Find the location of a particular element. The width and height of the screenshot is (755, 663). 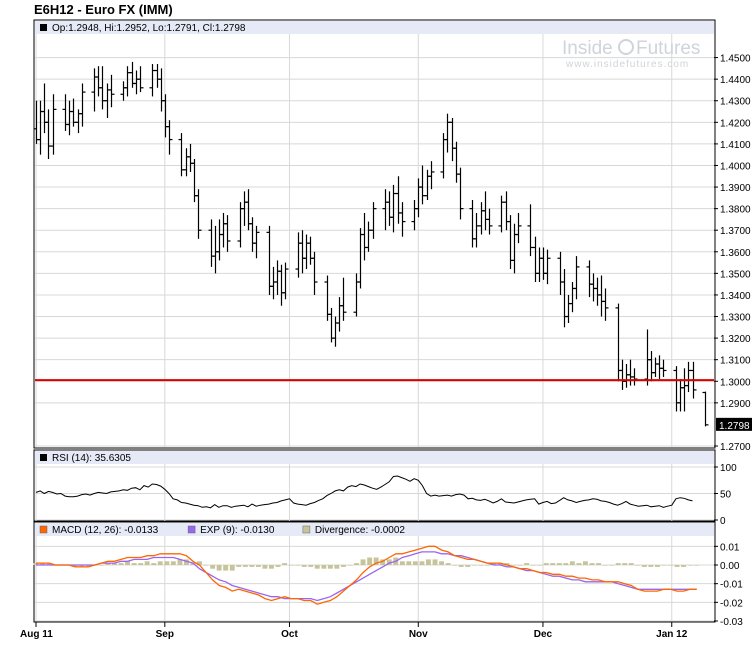

last-price-text: 1.2798 is located at coordinates (734, 426).